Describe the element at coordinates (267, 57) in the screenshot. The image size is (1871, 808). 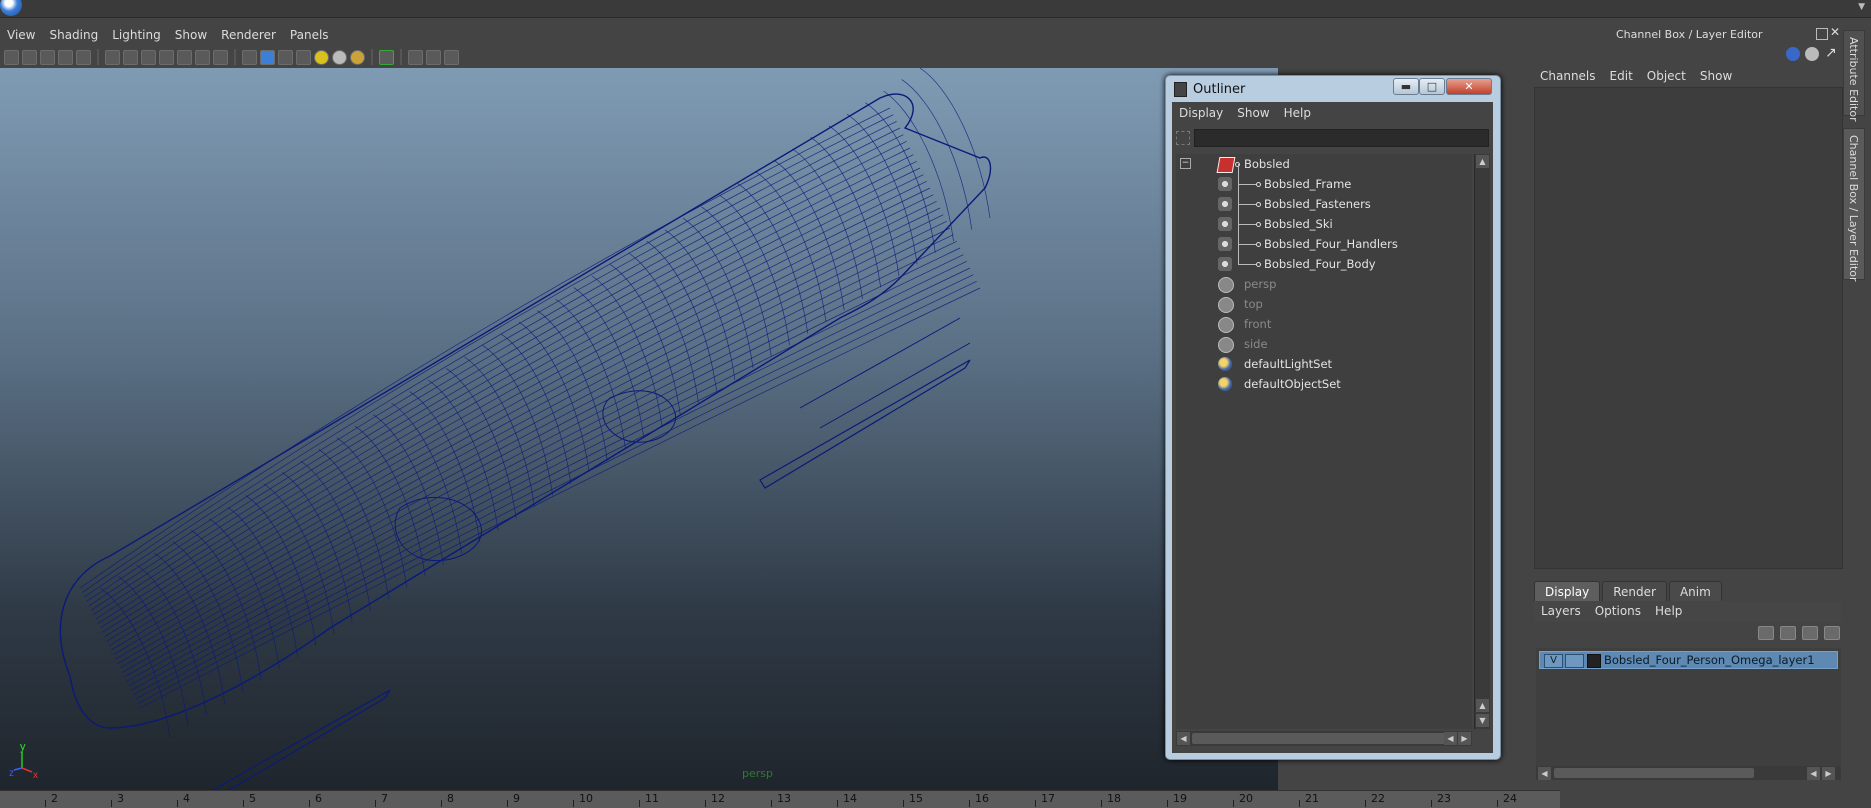
I see `smooth-shade-icon` at that location.